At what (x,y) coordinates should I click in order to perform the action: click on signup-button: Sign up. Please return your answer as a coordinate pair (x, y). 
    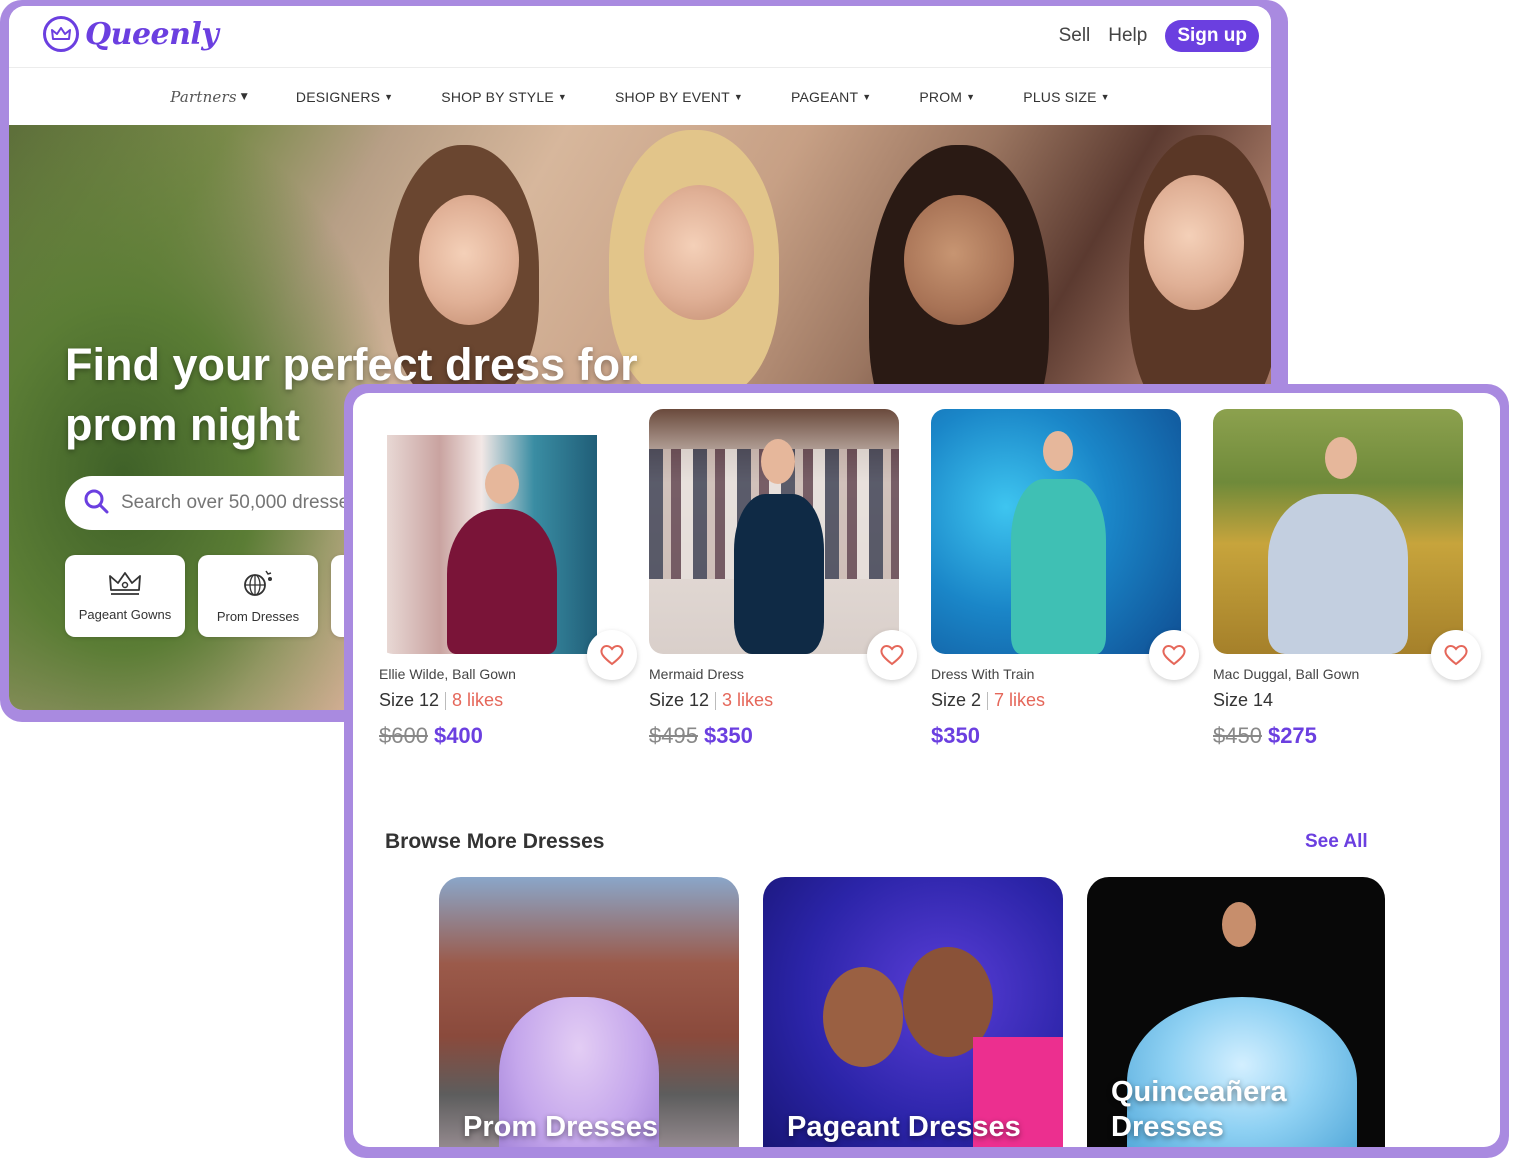
    Looking at the image, I should click on (1212, 36).